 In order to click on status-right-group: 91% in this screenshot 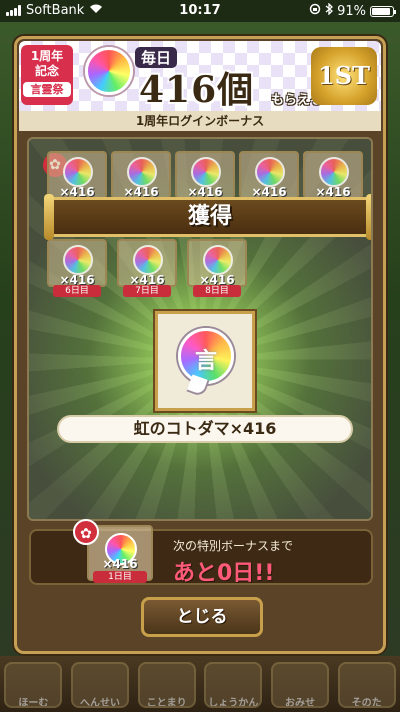, I will do `click(352, 10)`.